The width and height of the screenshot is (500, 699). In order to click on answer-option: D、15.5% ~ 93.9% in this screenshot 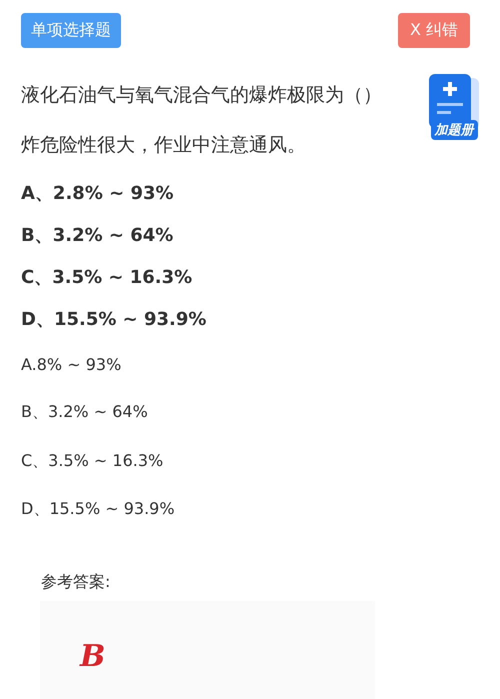, I will do `click(113, 319)`.